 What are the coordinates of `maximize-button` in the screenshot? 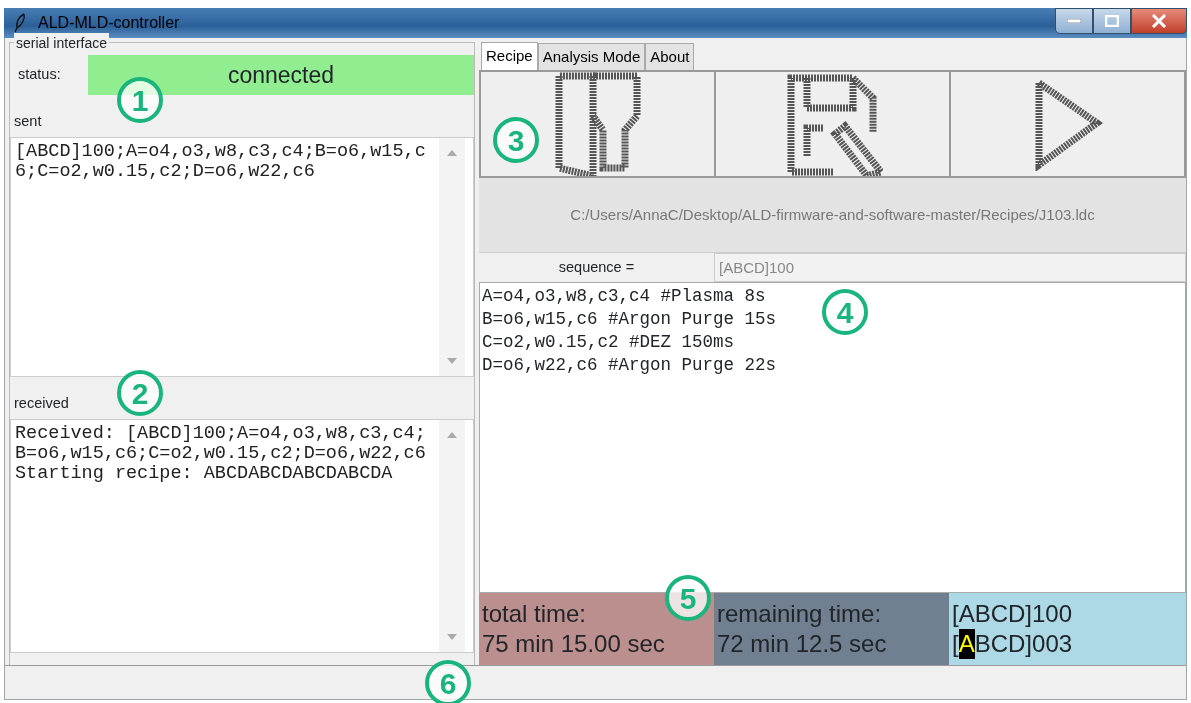 It's located at (1112, 21).